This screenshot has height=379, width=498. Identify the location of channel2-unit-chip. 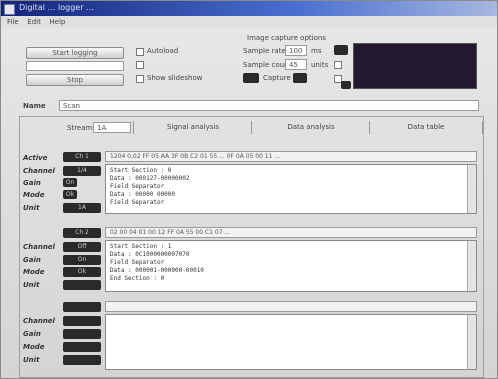
(82, 285).